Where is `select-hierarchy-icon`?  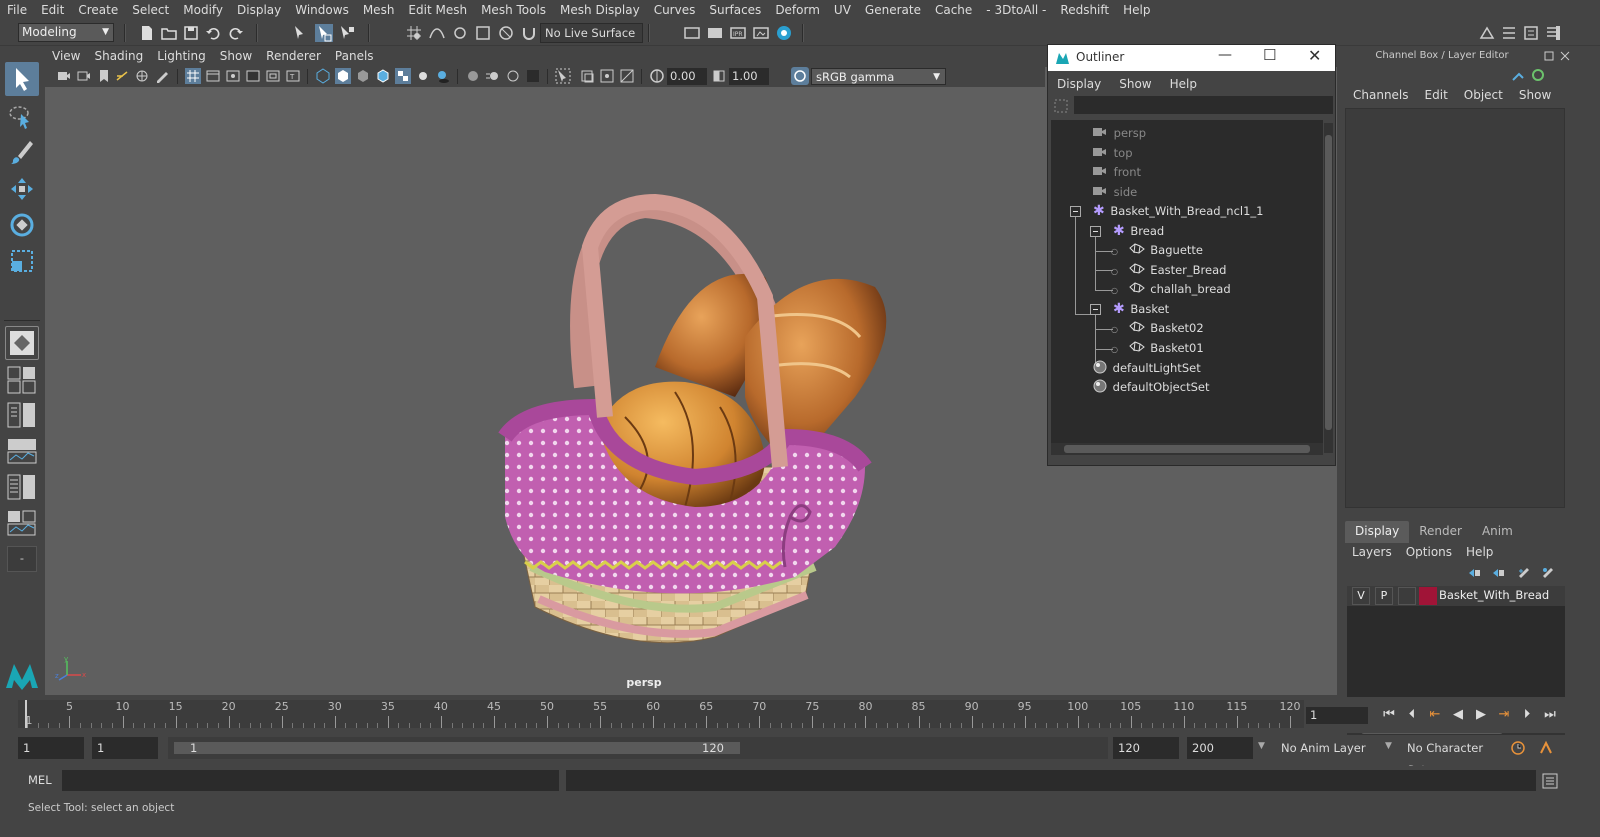
select-hierarchy-icon is located at coordinates (301, 33).